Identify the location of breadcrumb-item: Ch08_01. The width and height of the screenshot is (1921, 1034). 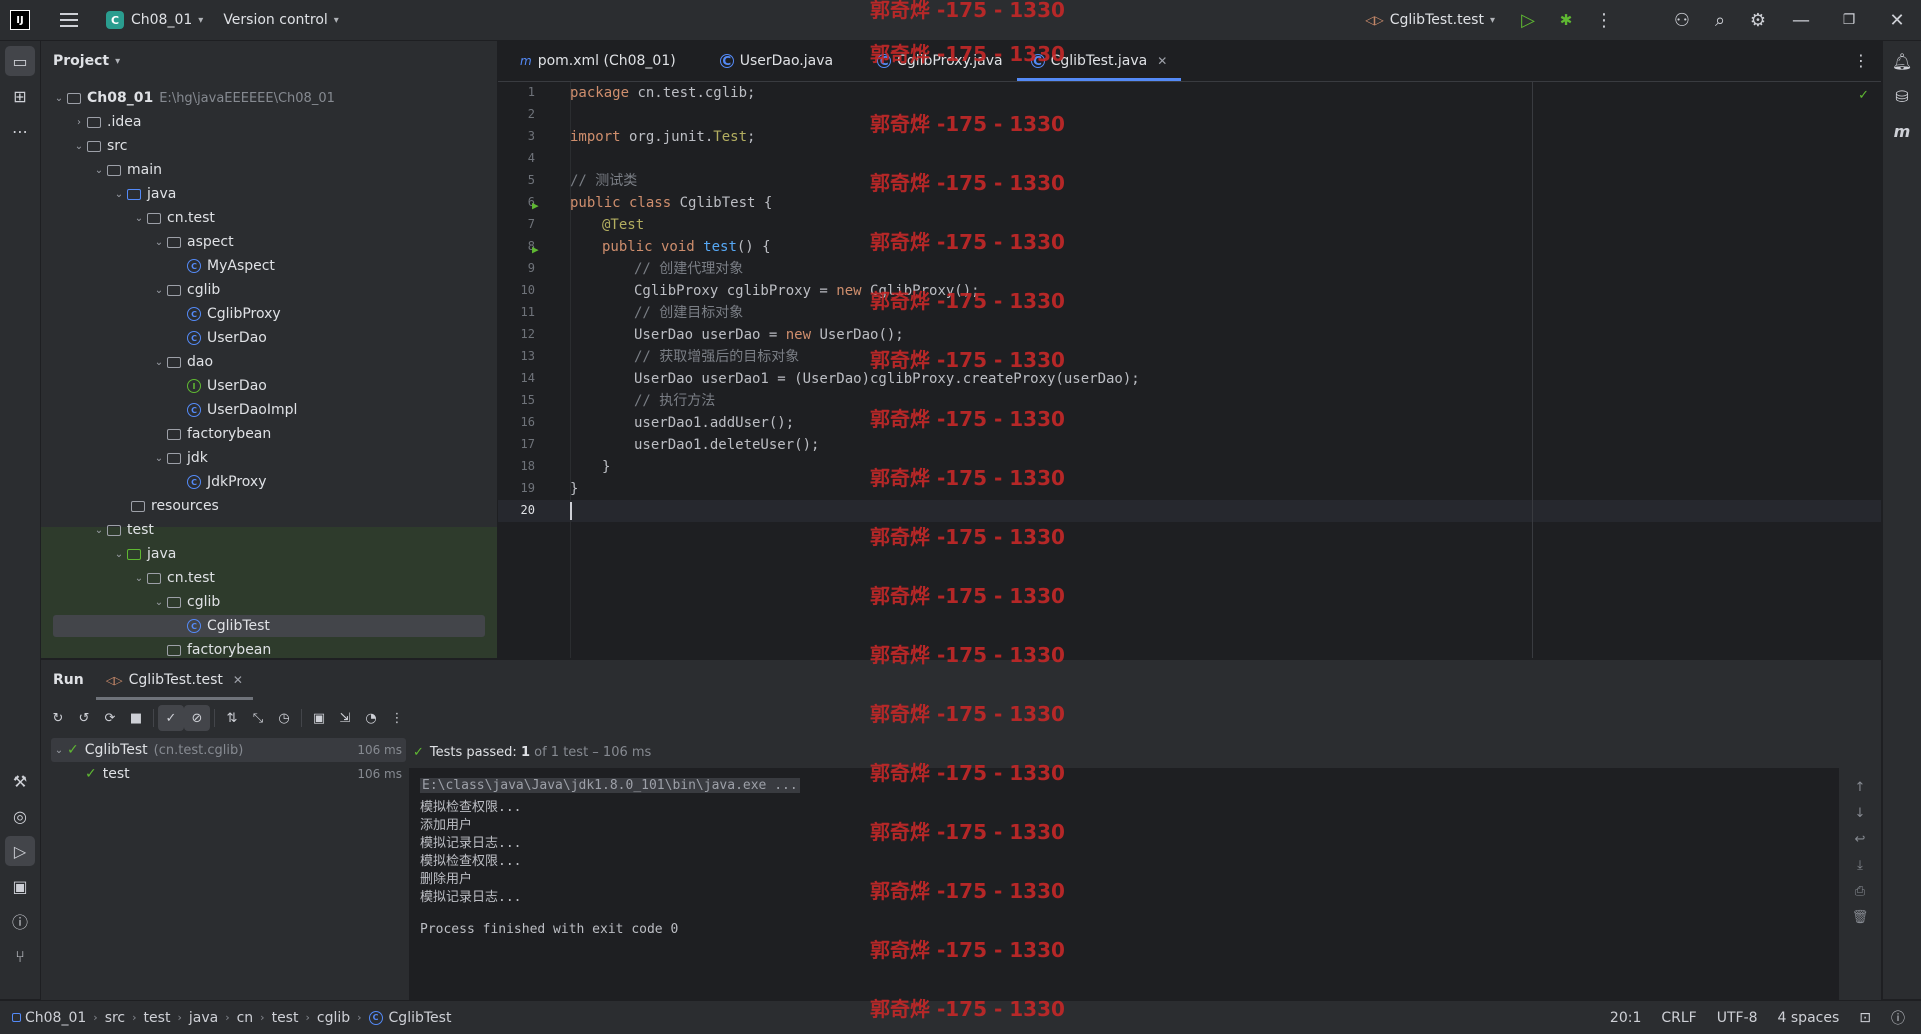
(55, 1018).